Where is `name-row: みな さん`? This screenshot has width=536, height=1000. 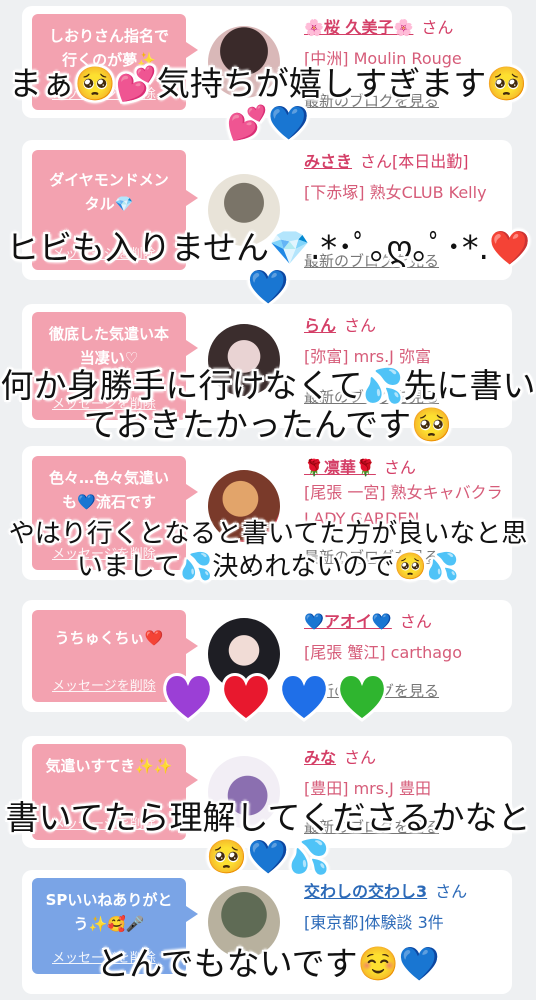
name-row: みな さん is located at coordinates (340, 756).